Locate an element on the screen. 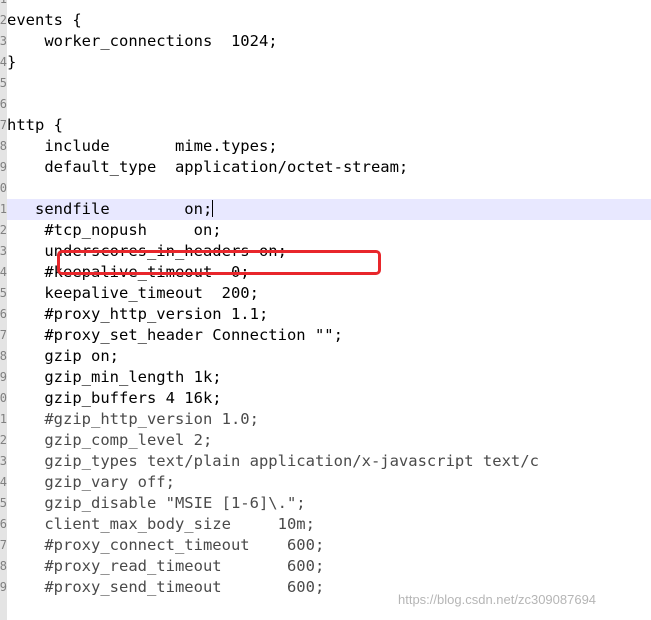  code-line: gzip on; is located at coordinates (329, 356).